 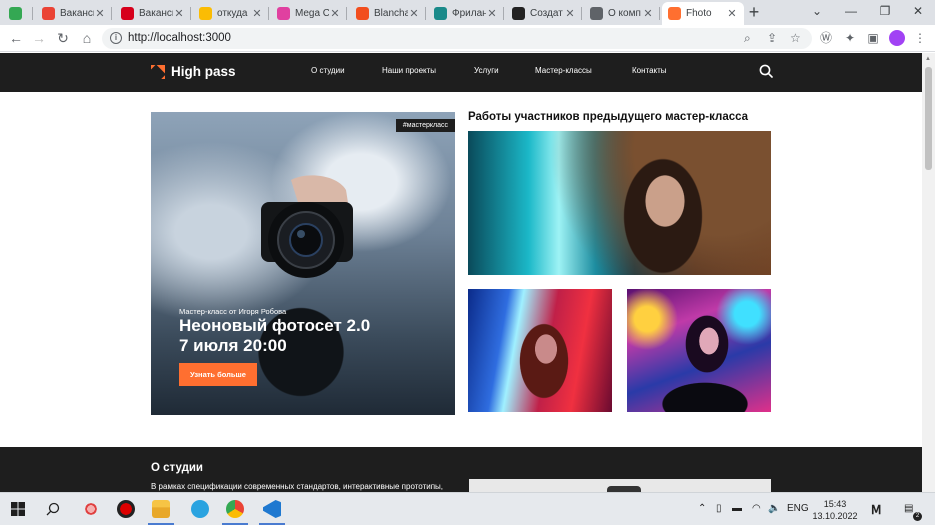 I want to click on paint-app-icon, so click(x=91, y=509).